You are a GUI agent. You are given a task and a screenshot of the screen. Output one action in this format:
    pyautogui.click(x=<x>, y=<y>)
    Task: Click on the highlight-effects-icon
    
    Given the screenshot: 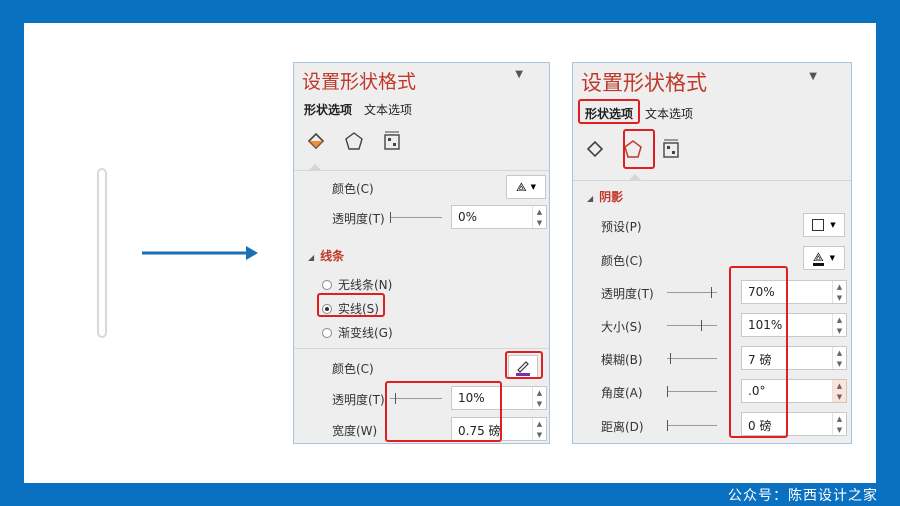 What is the action you would take?
    pyautogui.click(x=639, y=149)
    